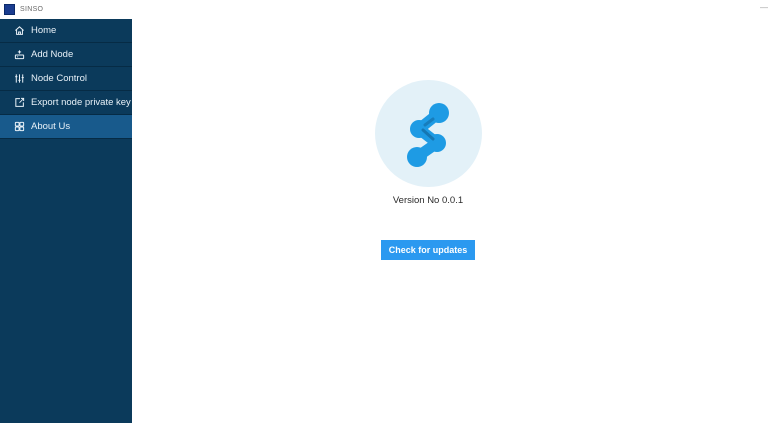  I want to click on minimize-button: —, so click(764, 7).